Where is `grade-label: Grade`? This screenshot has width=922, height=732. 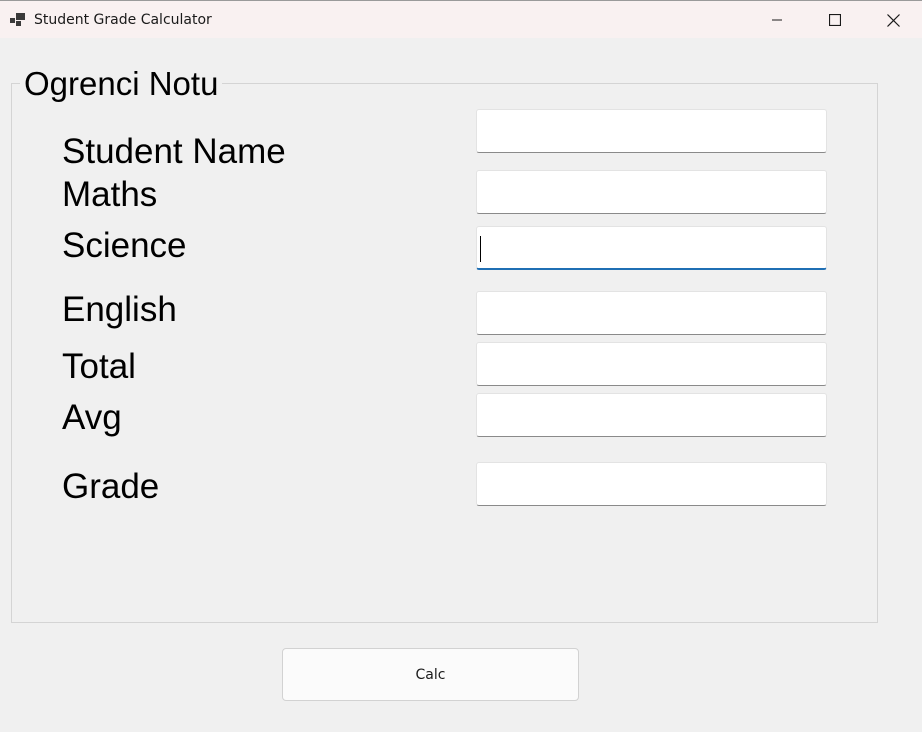
grade-label: Grade is located at coordinates (111, 486).